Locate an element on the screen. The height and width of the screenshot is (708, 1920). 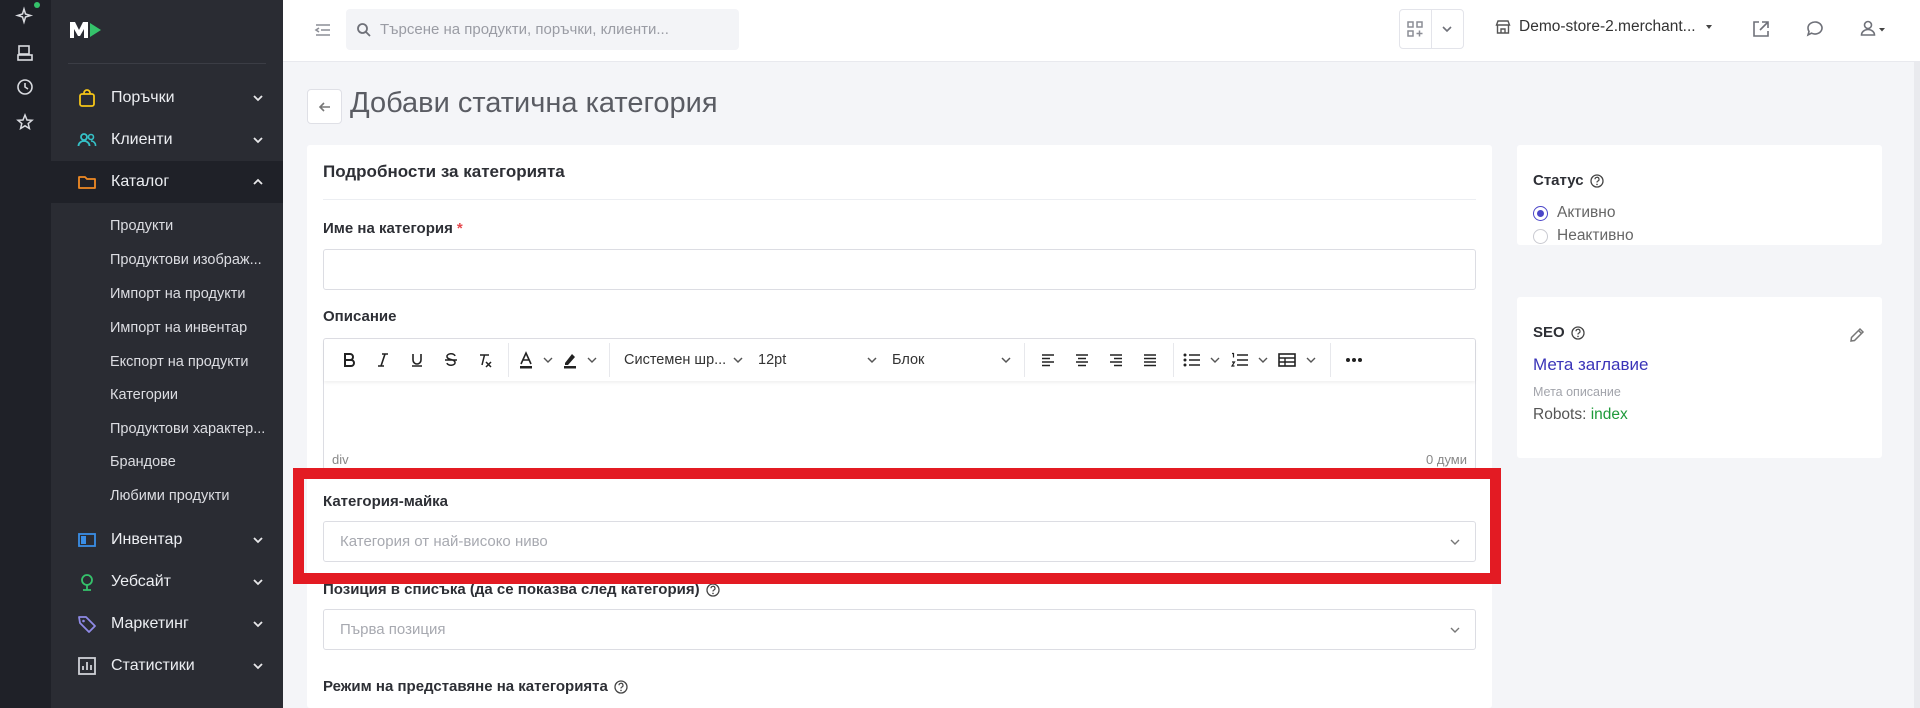
radio-circle is located at coordinates (1540, 236).